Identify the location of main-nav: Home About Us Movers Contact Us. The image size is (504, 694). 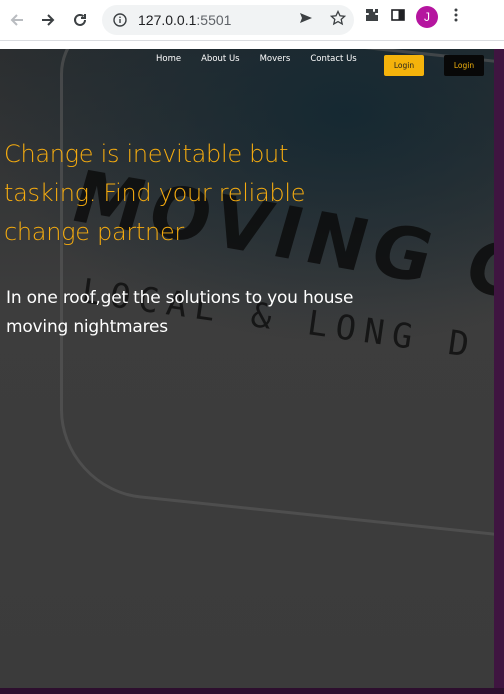
(266, 59).